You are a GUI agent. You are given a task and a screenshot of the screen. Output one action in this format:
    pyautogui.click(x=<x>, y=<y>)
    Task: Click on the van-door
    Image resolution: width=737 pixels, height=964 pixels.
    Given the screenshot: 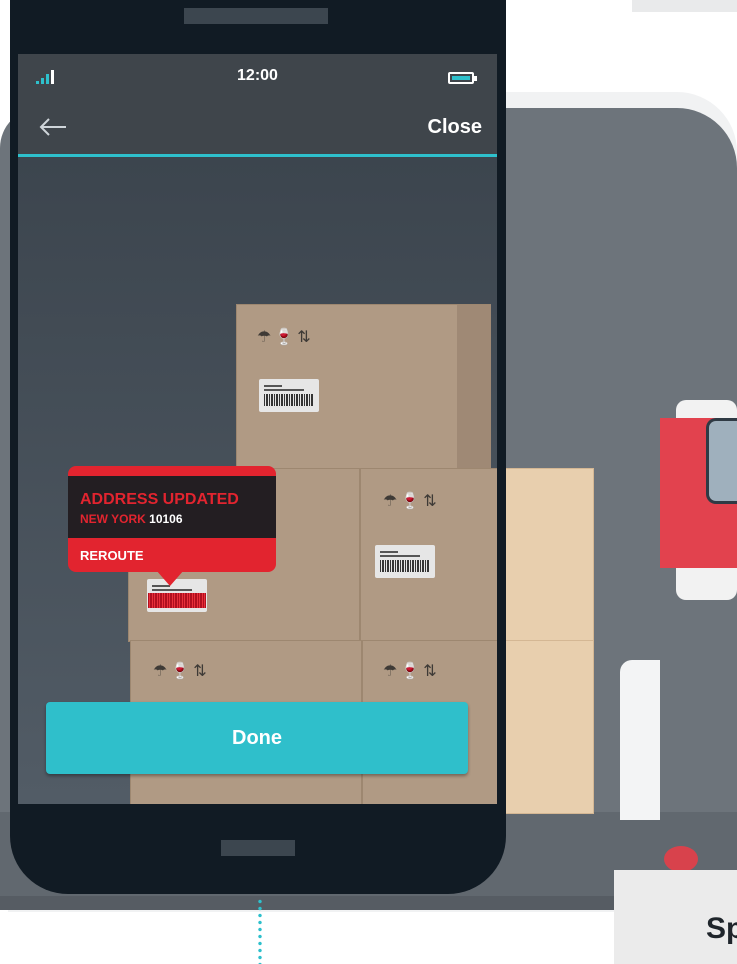 What is the action you would take?
    pyautogui.click(x=640, y=740)
    